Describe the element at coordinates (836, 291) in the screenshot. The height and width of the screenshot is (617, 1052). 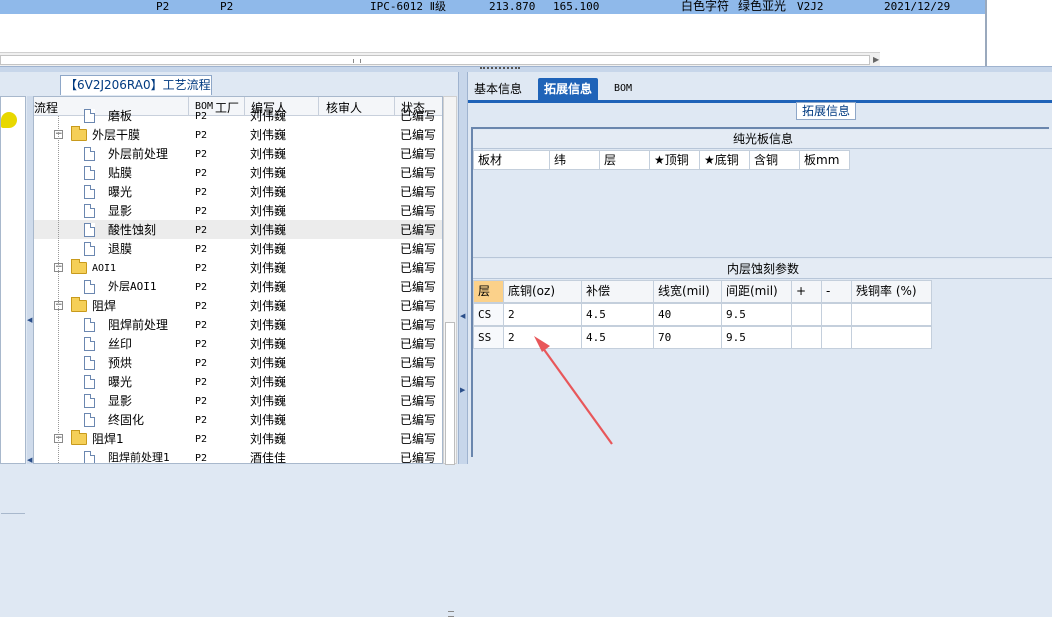
I see `etch-col-6: -` at that location.